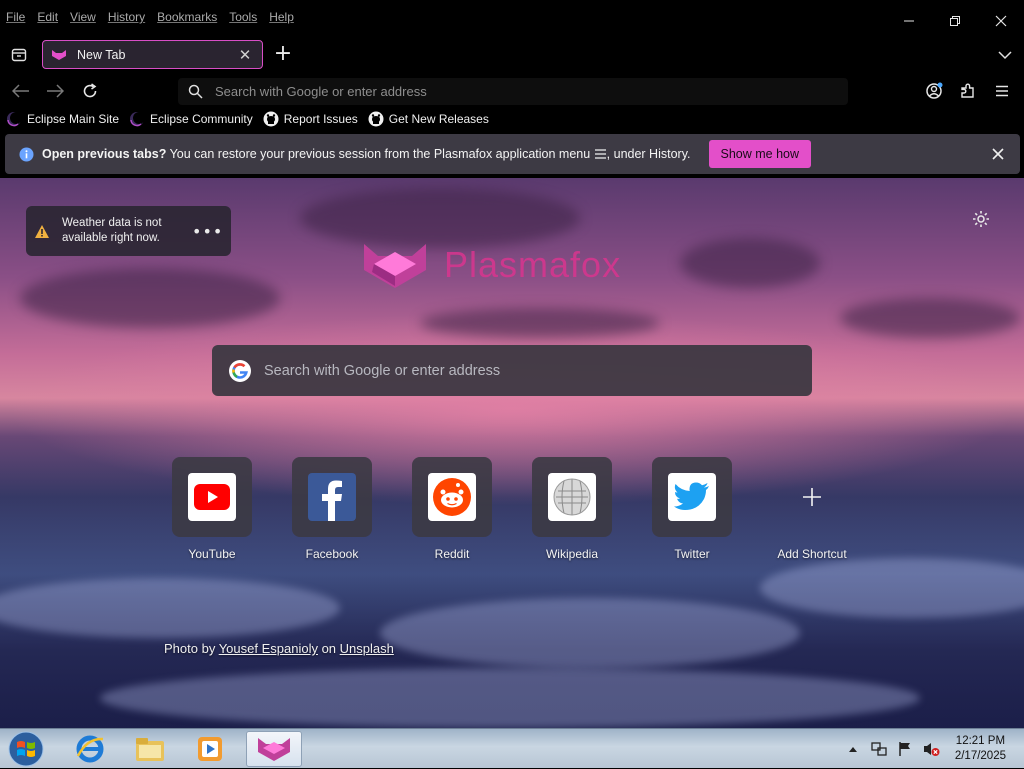 The image size is (1024, 769). I want to click on shortcut-label: Add Shortcut, so click(812, 554).